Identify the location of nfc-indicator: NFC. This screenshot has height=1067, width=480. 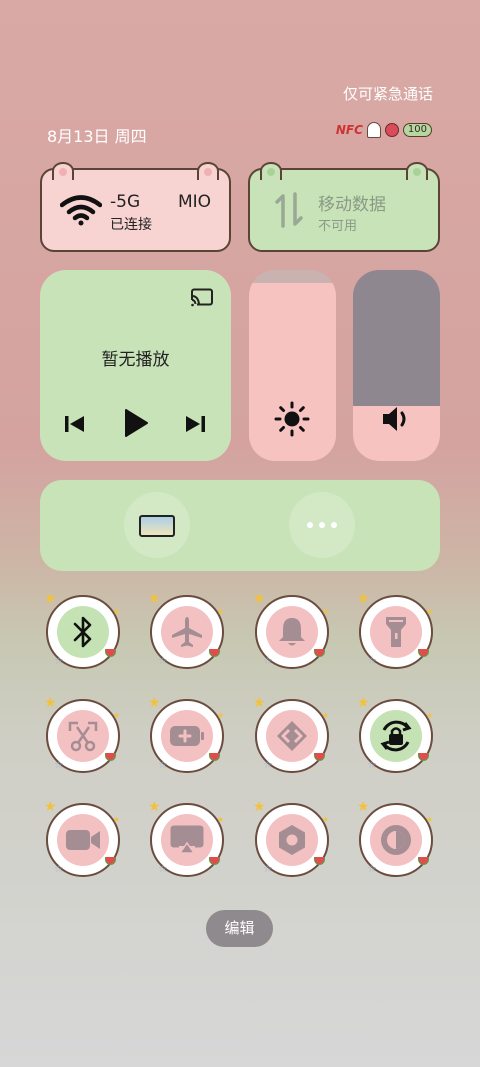
(349, 130).